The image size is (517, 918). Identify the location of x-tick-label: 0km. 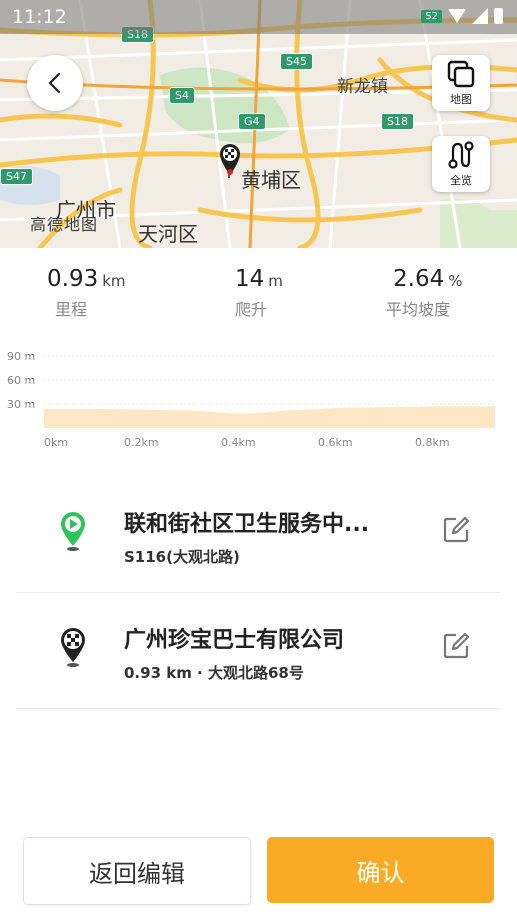
(56, 442).